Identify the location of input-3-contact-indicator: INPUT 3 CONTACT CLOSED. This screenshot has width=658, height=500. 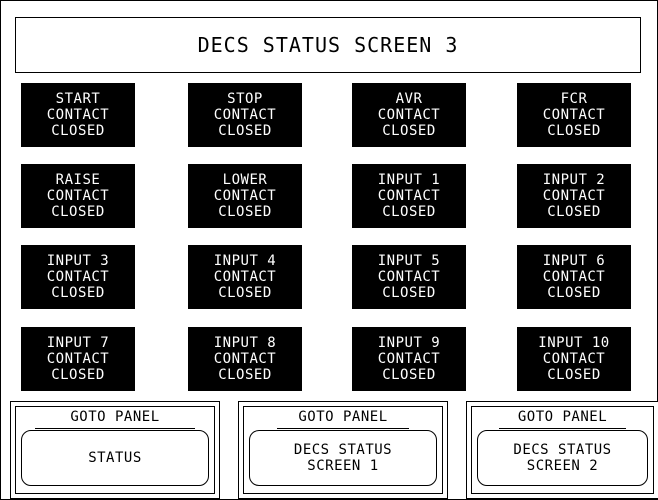
(78, 277).